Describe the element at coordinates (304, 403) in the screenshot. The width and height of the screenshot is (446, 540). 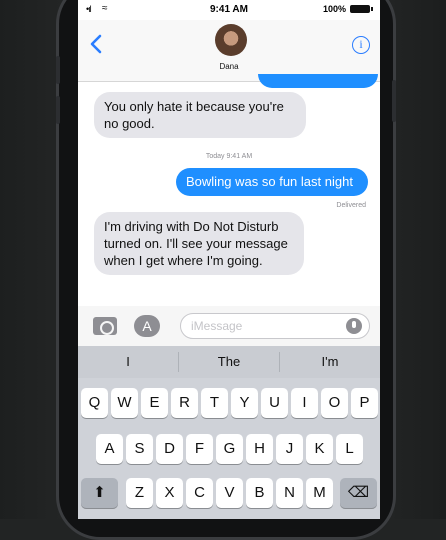
I see `key-i: I` at that location.